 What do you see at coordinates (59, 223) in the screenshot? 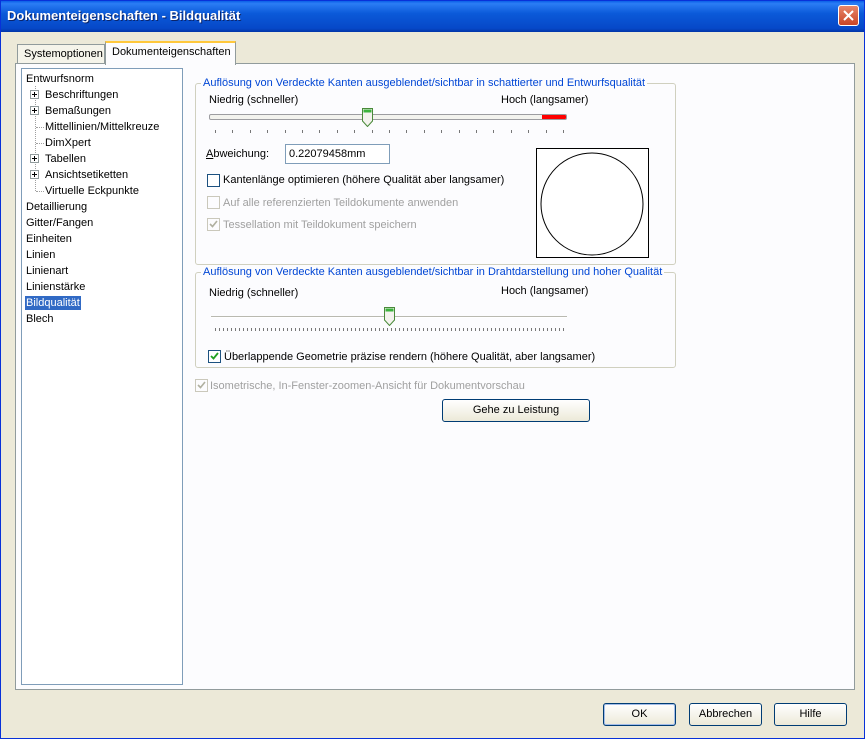
I see `tree-item-gitter-fangen: Gitter/Fangen` at bounding box center [59, 223].